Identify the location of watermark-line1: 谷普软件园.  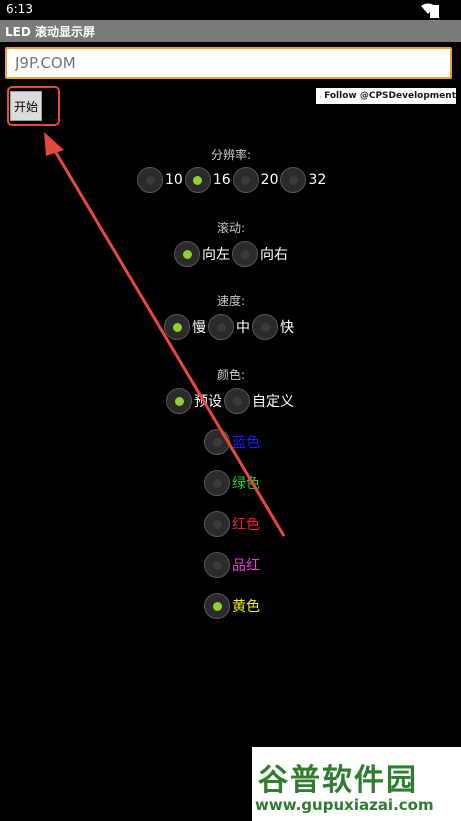
(338, 780).